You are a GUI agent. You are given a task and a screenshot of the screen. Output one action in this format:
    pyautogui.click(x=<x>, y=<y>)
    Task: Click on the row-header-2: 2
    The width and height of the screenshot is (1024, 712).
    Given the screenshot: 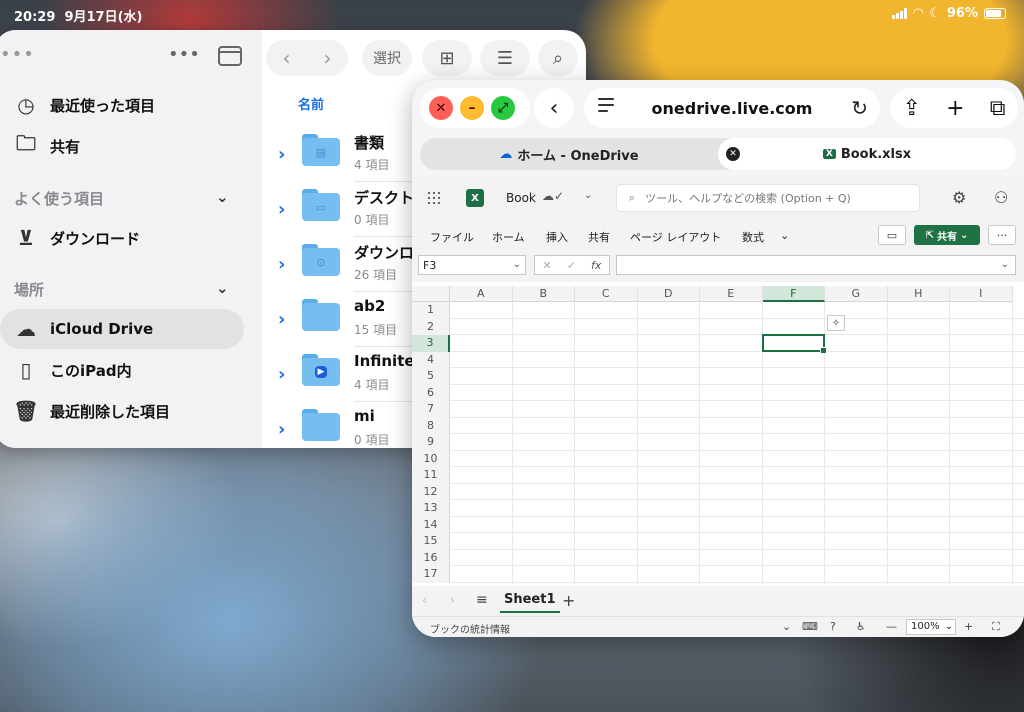 What is the action you would take?
    pyautogui.click(x=431, y=326)
    